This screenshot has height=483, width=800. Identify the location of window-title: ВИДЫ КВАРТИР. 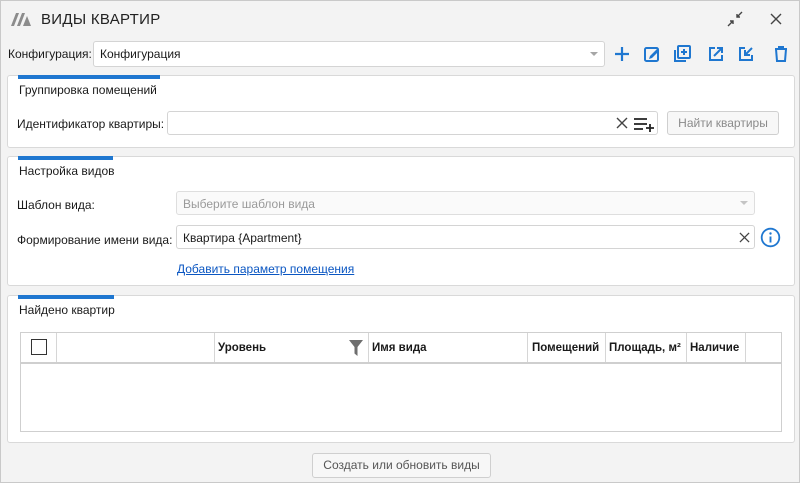
(101, 19).